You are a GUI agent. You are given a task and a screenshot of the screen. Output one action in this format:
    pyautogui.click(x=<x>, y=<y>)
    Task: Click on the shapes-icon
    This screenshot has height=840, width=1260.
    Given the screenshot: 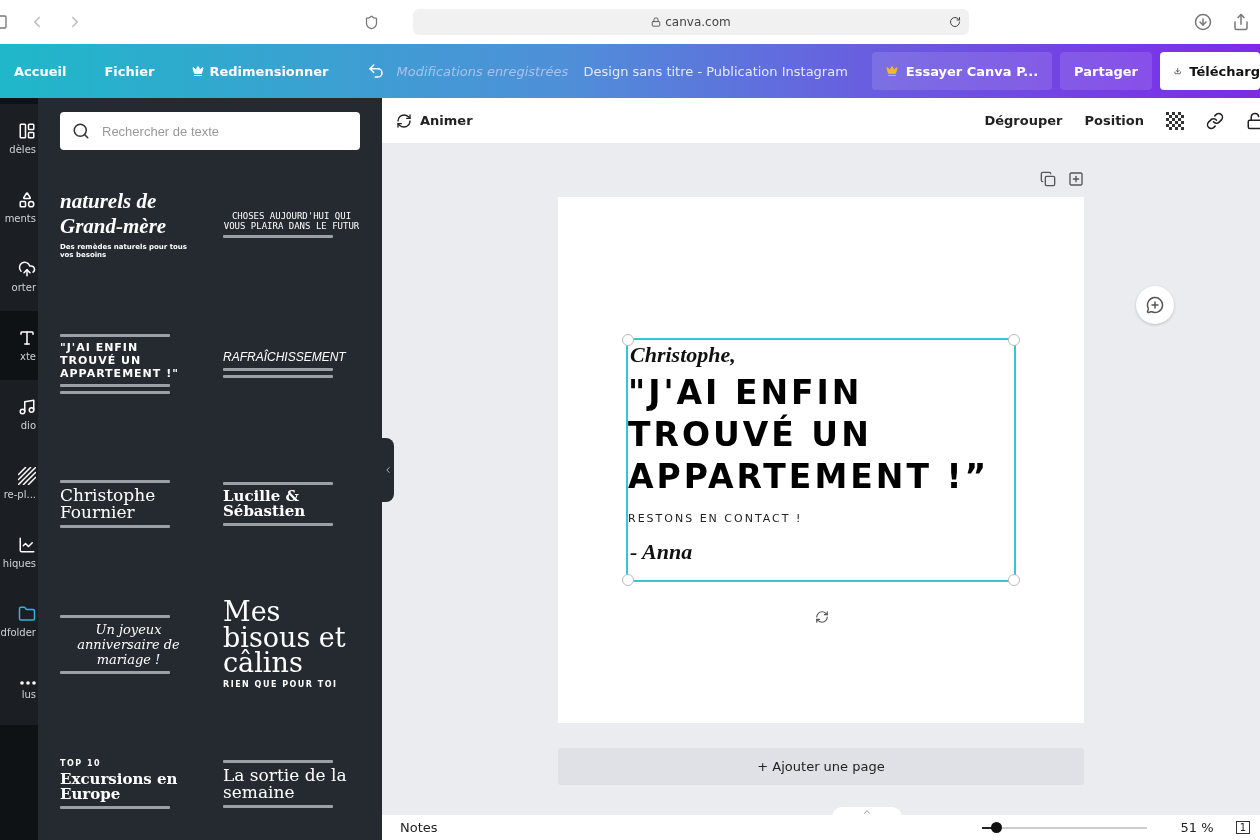 What is the action you would take?
    pyautogui.click(x=27, y=200)
    